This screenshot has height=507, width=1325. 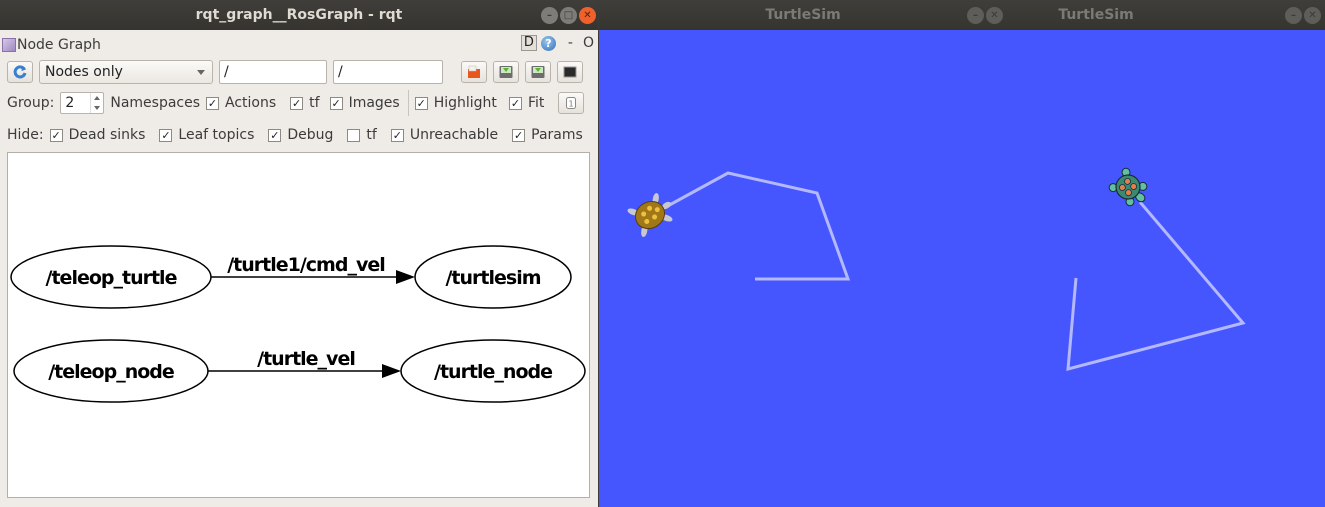 I want to click on graph-edge: /turtle1/cmd_vel, so click(x=313, y=269).